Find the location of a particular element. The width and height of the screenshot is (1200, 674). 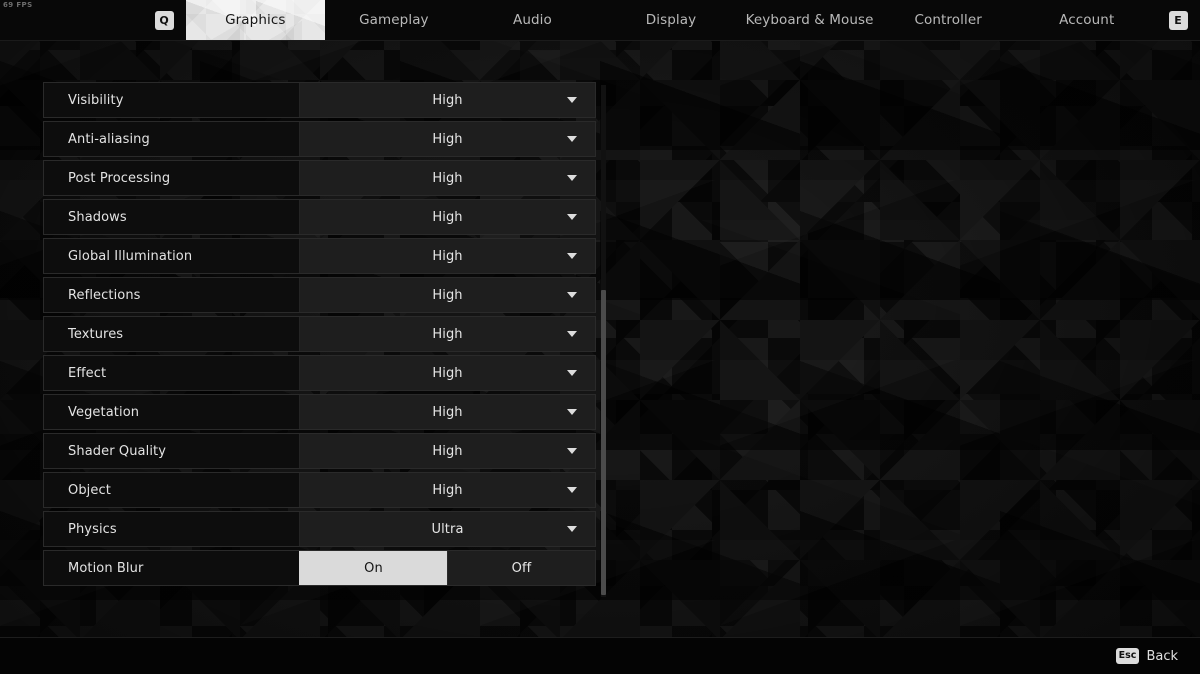

tab-label: Controller is located at coordinates (948, 20).